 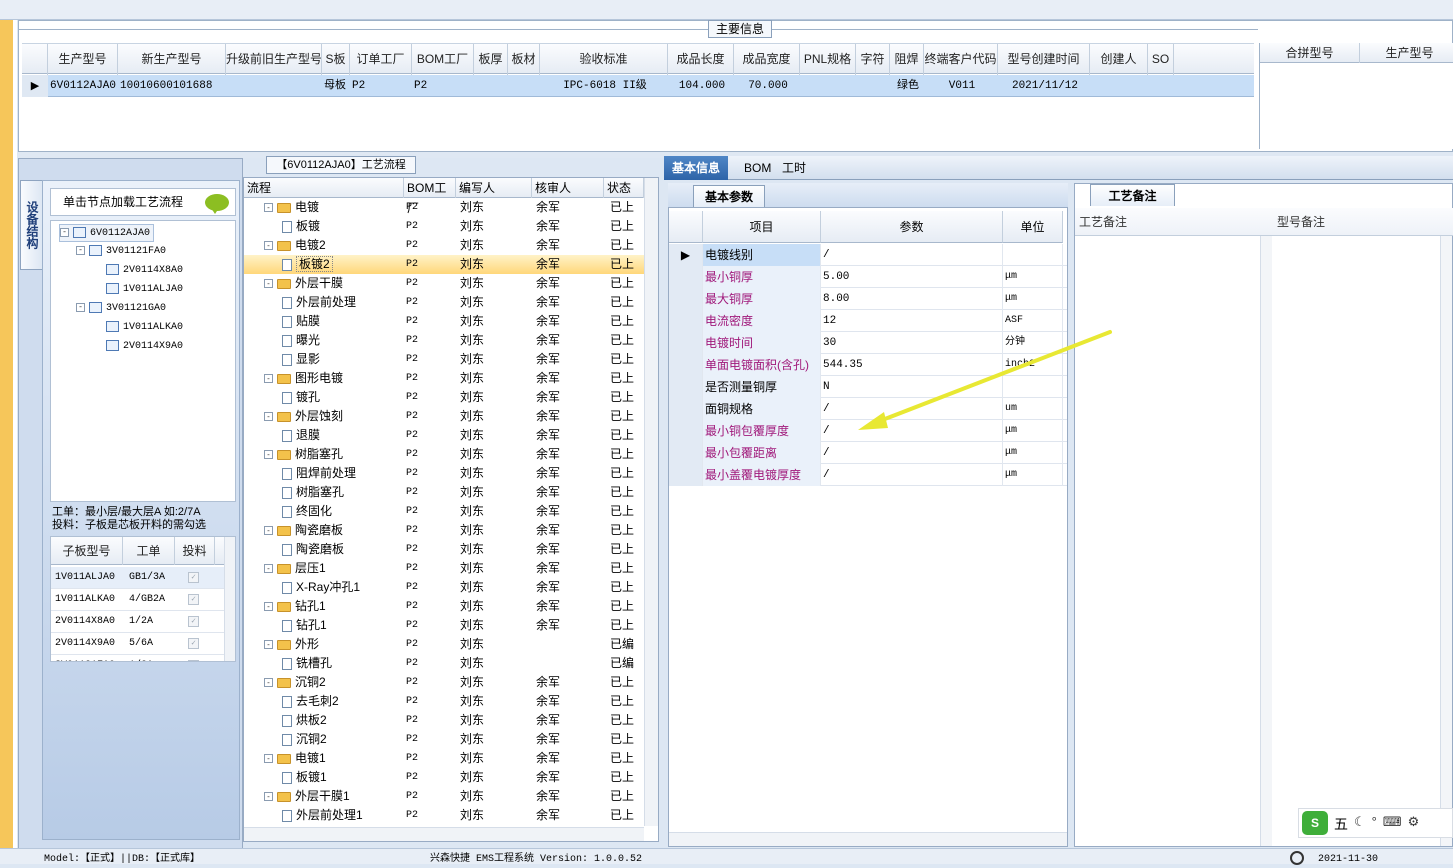 I want to click on column-header: 项目, so click(x=762, y=227).